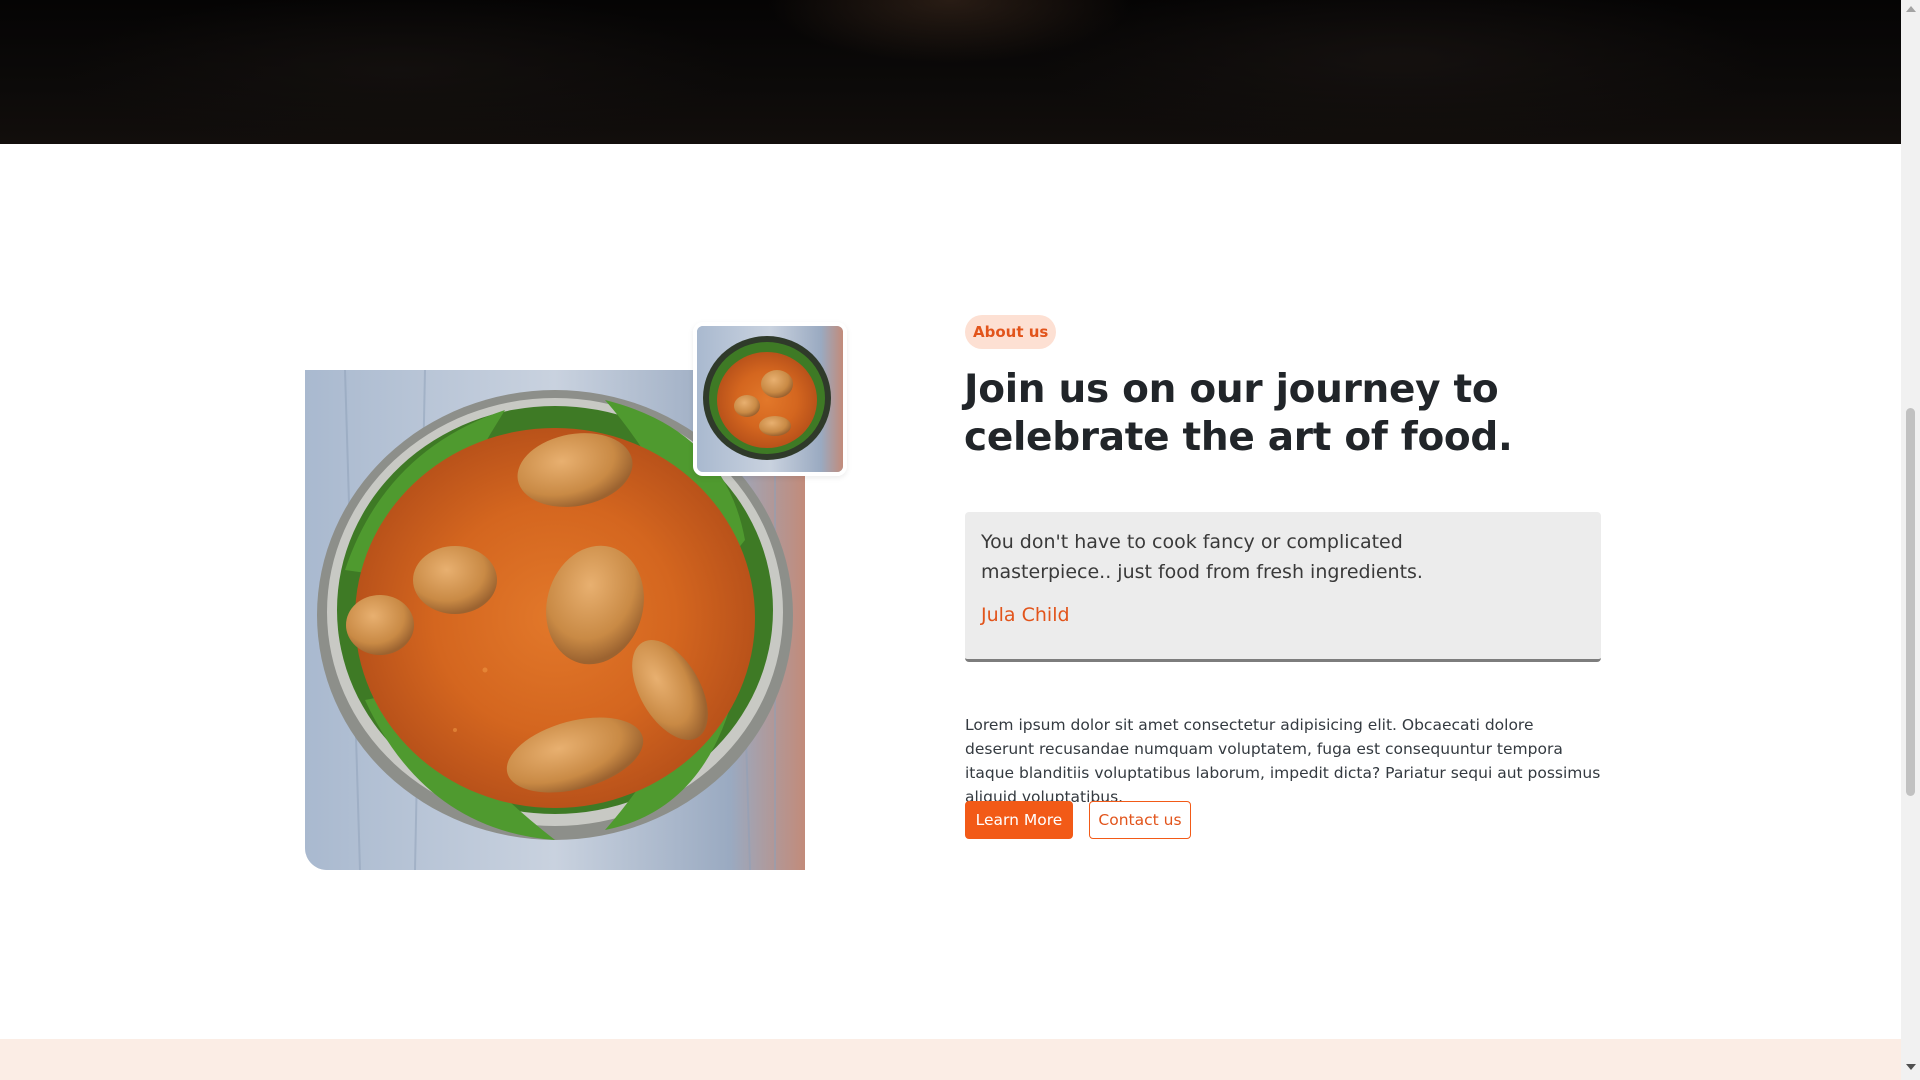 The height and width of the screenshot is (1080, 1920). Describe the element at coordinates (1019, 820) in the screenshot. I see `learn-more-button: Learn More` at that location.